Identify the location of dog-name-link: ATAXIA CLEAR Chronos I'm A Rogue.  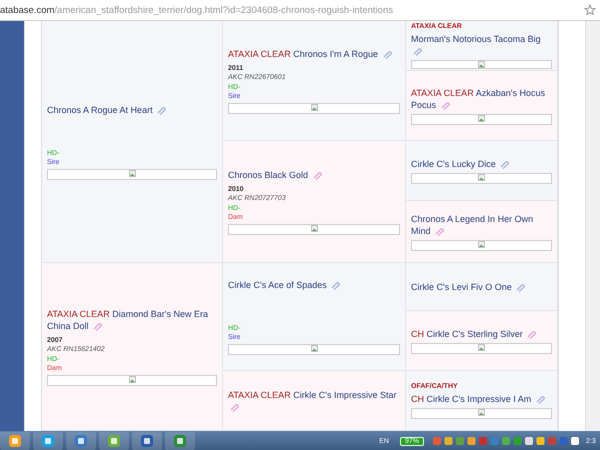
(314, 54).